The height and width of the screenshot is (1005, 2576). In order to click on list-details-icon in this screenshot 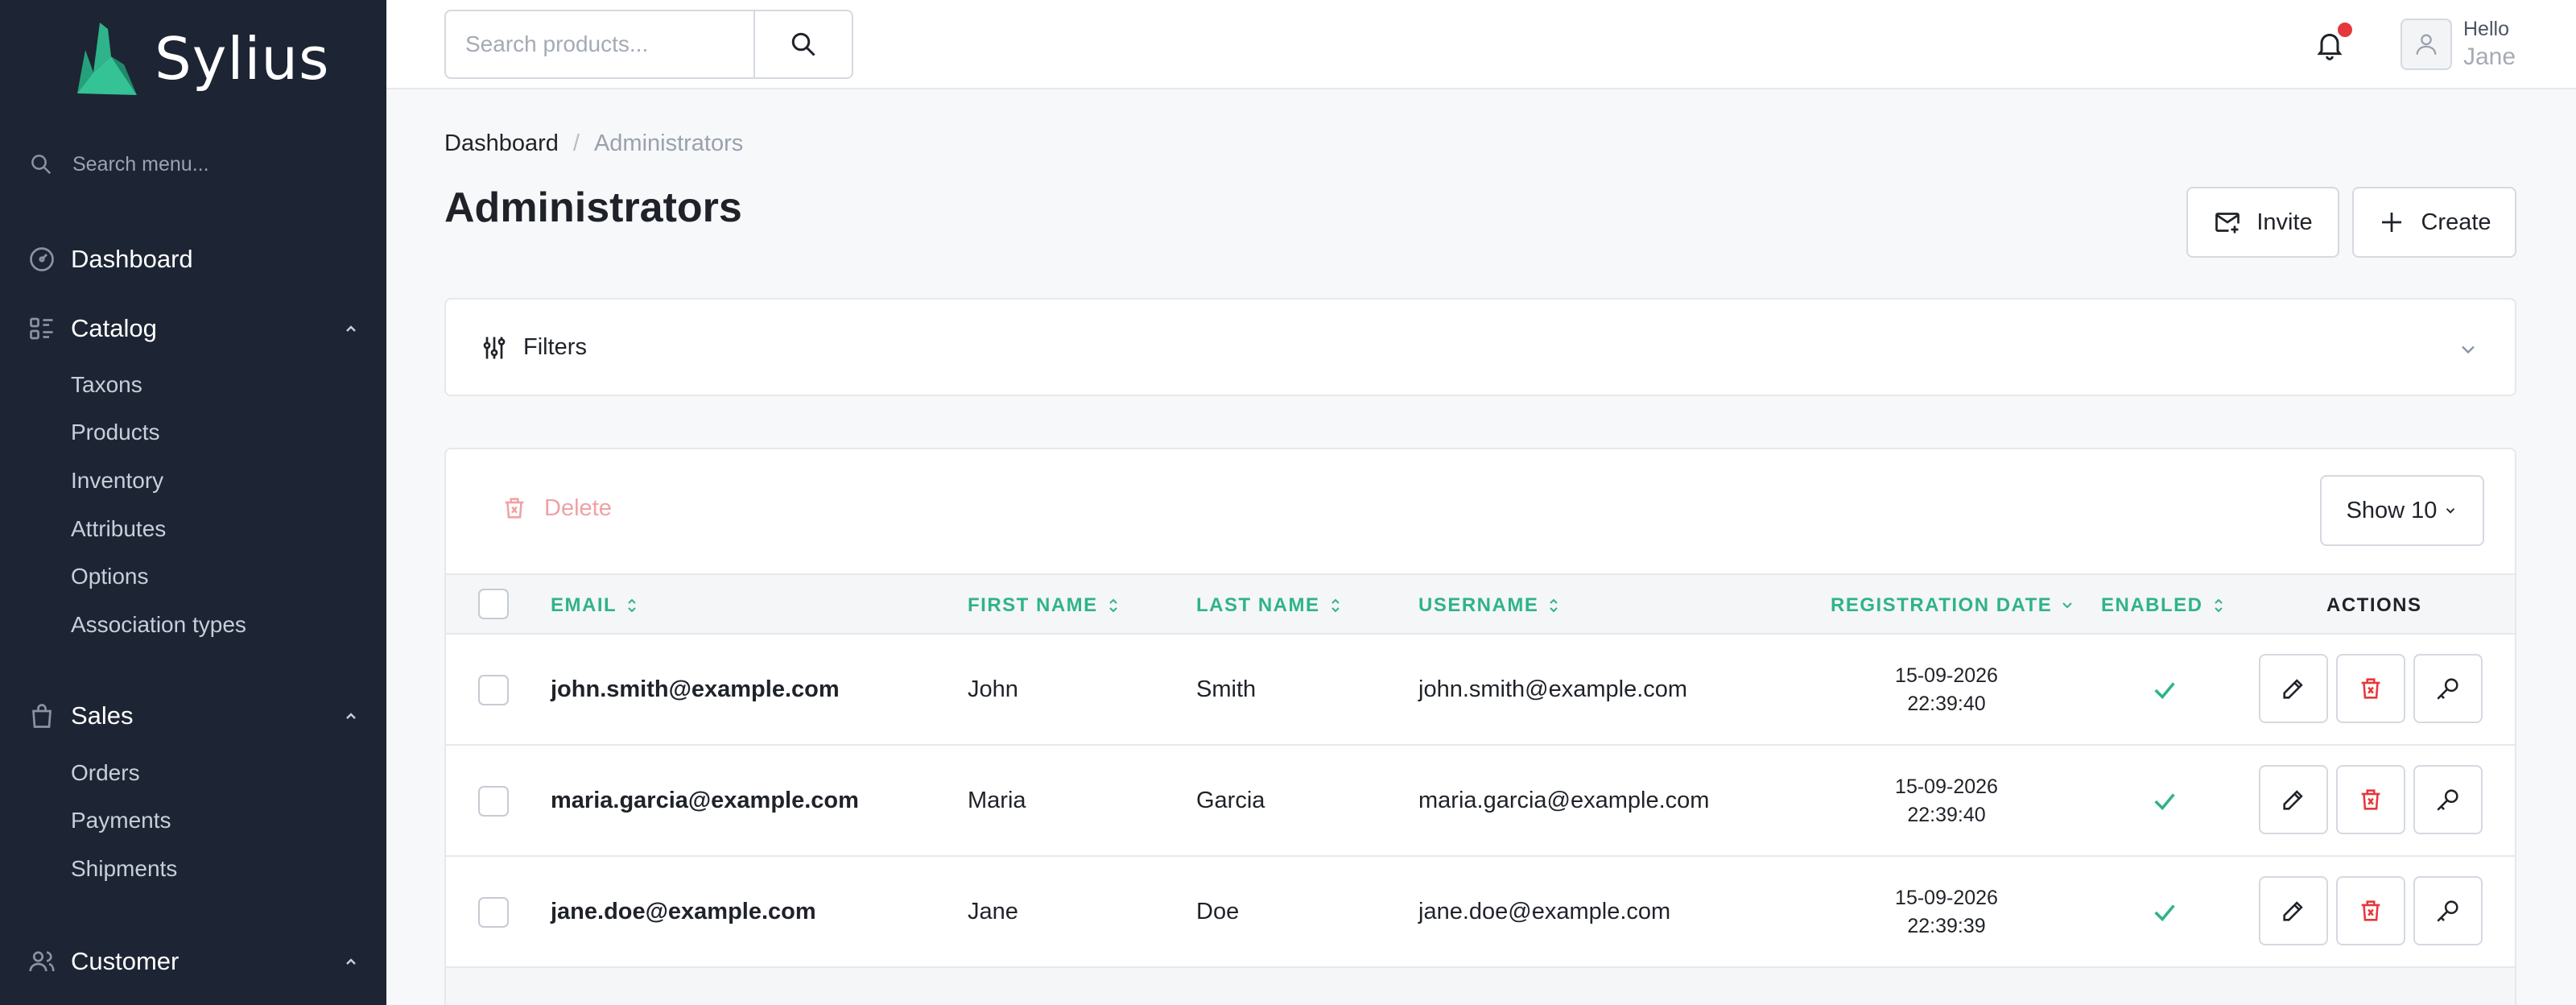, I will do `click(41, 328)`.